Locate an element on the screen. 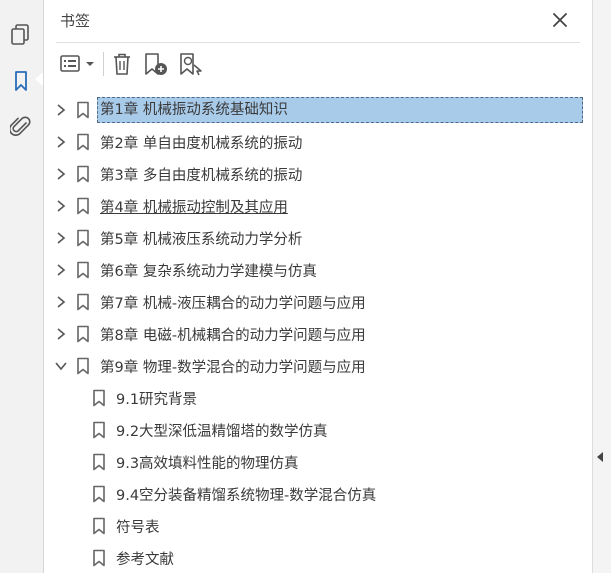 This screenshot has height=573, width=611. attachment-icon is located at coordinates (21, 127).